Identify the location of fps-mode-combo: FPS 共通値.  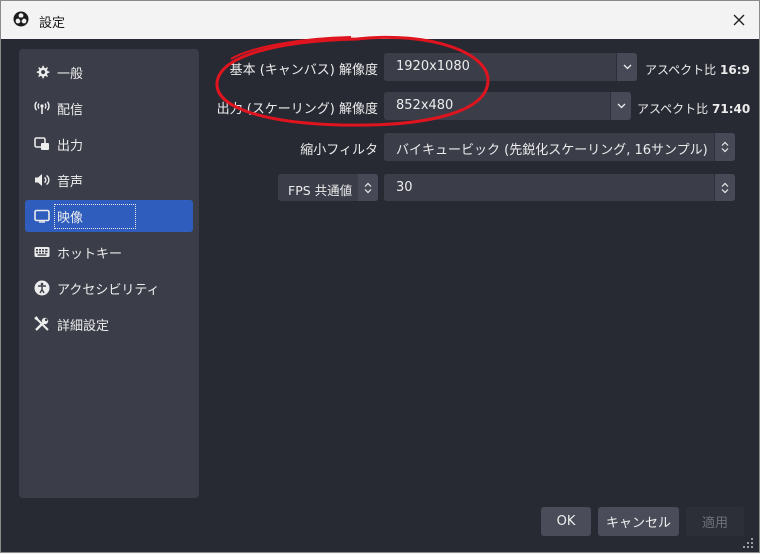
(328, 187).